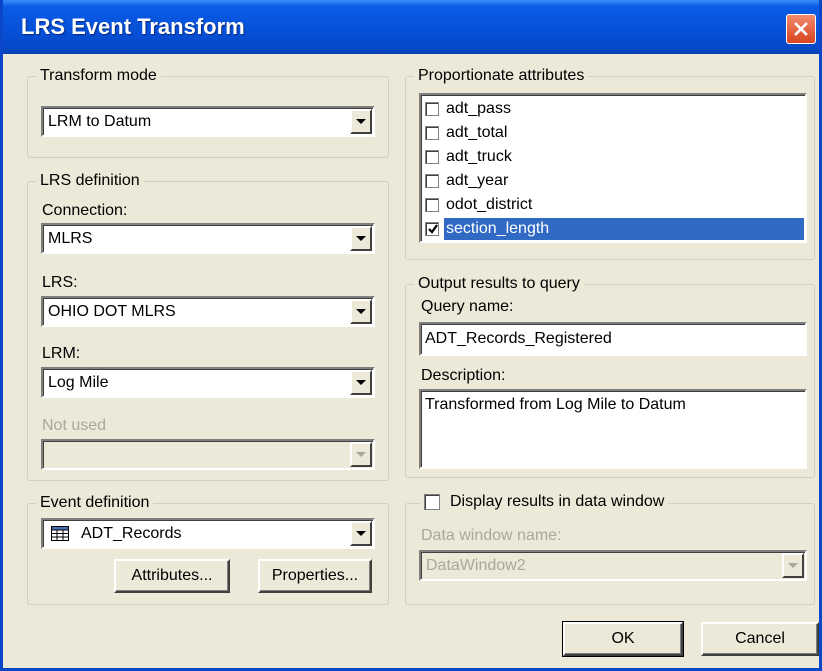 The height and width of the screenshot is (671, 822). What do you see at coordinates (208, 121) in the screenshot?
I see `transform-mode-dropdown: LRM to Datum` at bounding box center [208, 121].